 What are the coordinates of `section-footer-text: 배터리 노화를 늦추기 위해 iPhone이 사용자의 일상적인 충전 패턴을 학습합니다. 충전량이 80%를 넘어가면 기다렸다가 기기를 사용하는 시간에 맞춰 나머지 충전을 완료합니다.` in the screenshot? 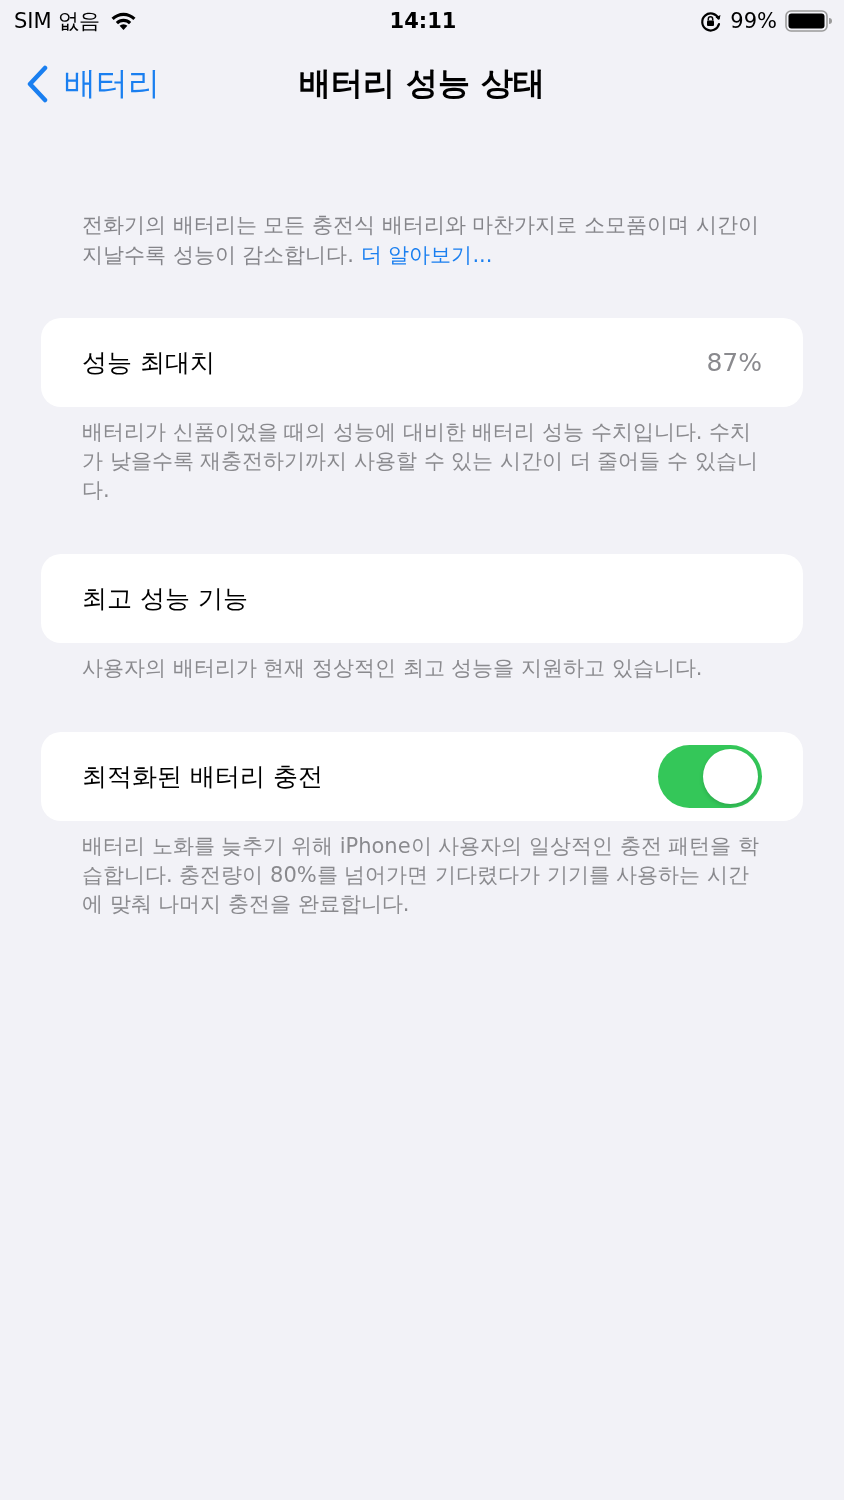 It's located at (420, 875).